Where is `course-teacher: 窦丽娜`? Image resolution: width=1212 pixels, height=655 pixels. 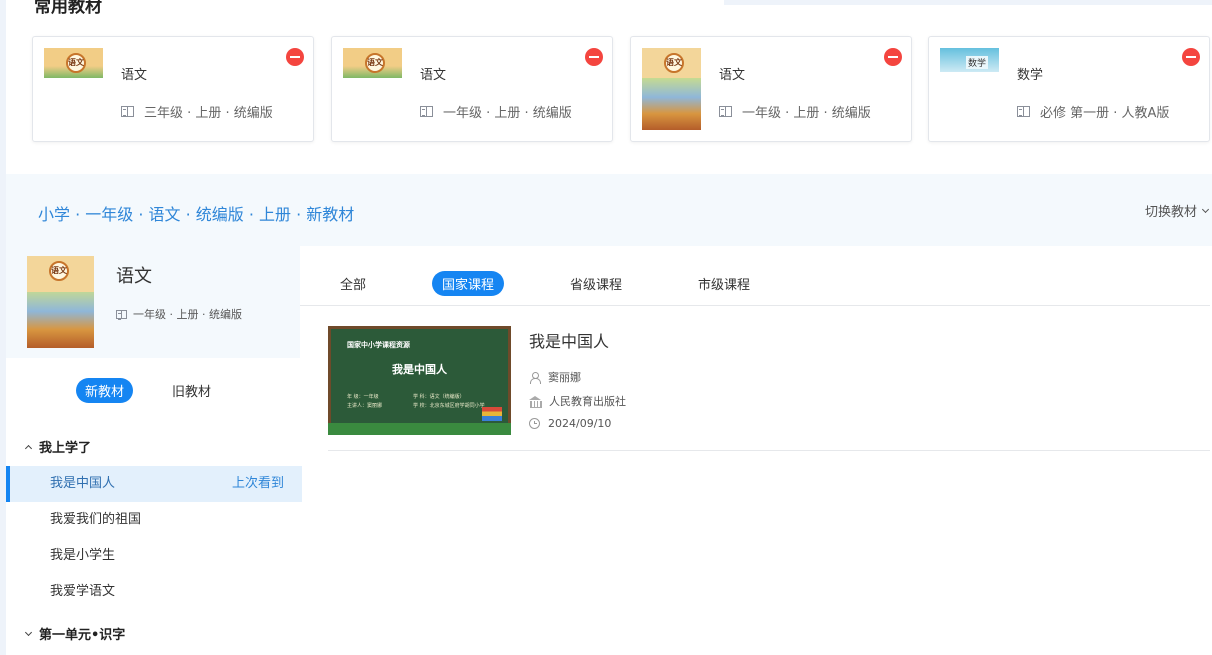 course-teacher: 窦丽娜 is located at coordinates (555, 377).